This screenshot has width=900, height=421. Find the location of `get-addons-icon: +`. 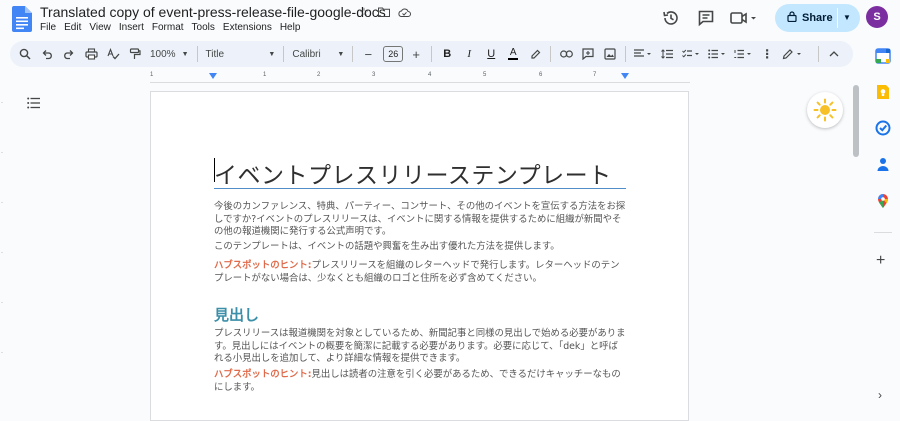

get-addons-icon: + is located at coordinates (880, 261).